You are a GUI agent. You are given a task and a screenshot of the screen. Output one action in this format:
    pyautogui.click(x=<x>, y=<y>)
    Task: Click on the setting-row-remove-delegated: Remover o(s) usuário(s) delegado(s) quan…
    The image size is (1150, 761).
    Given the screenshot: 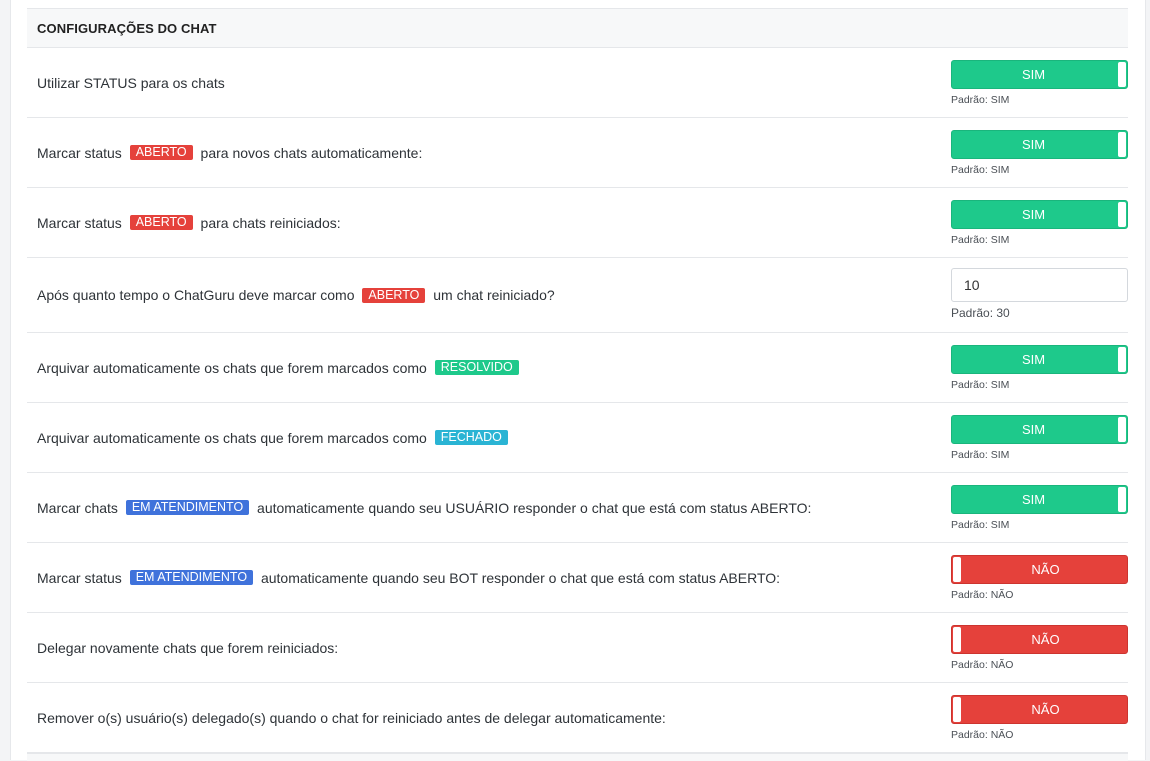 What is the action you would take?
    pyautogui.click(x=577, y=718)
    